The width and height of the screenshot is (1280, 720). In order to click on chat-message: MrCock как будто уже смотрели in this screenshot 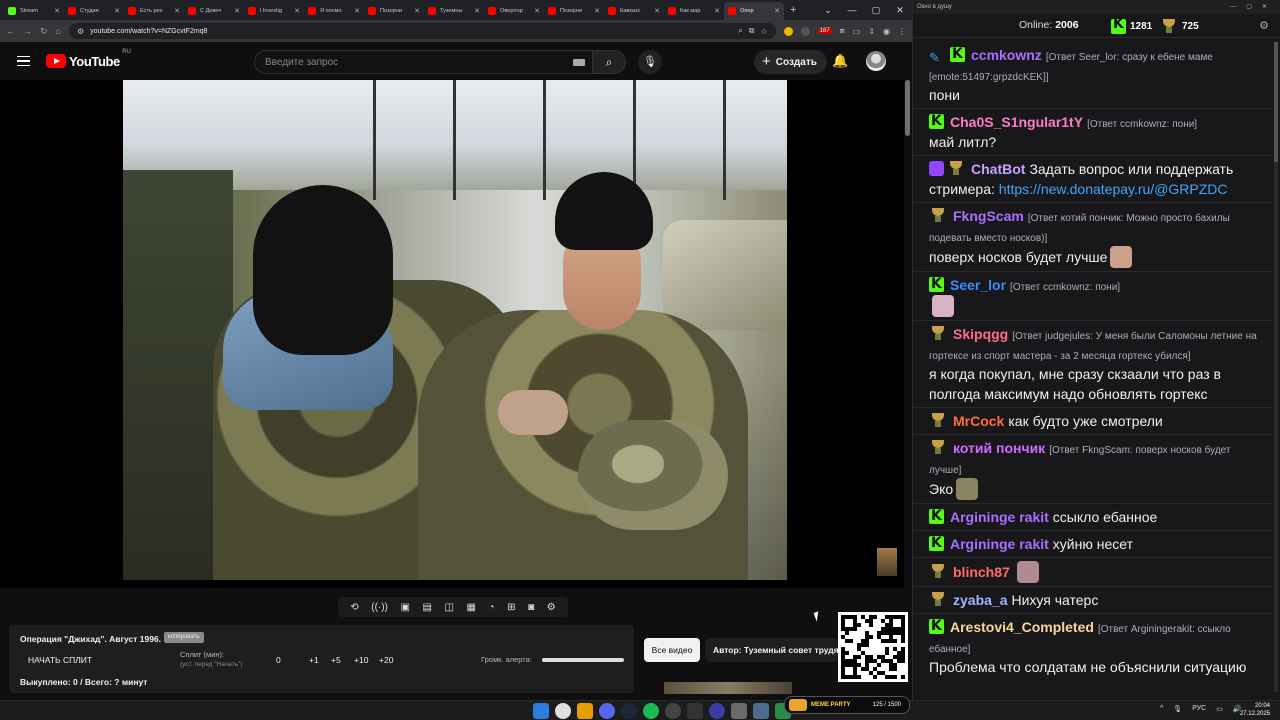, I will do `click(1093, 420)`.